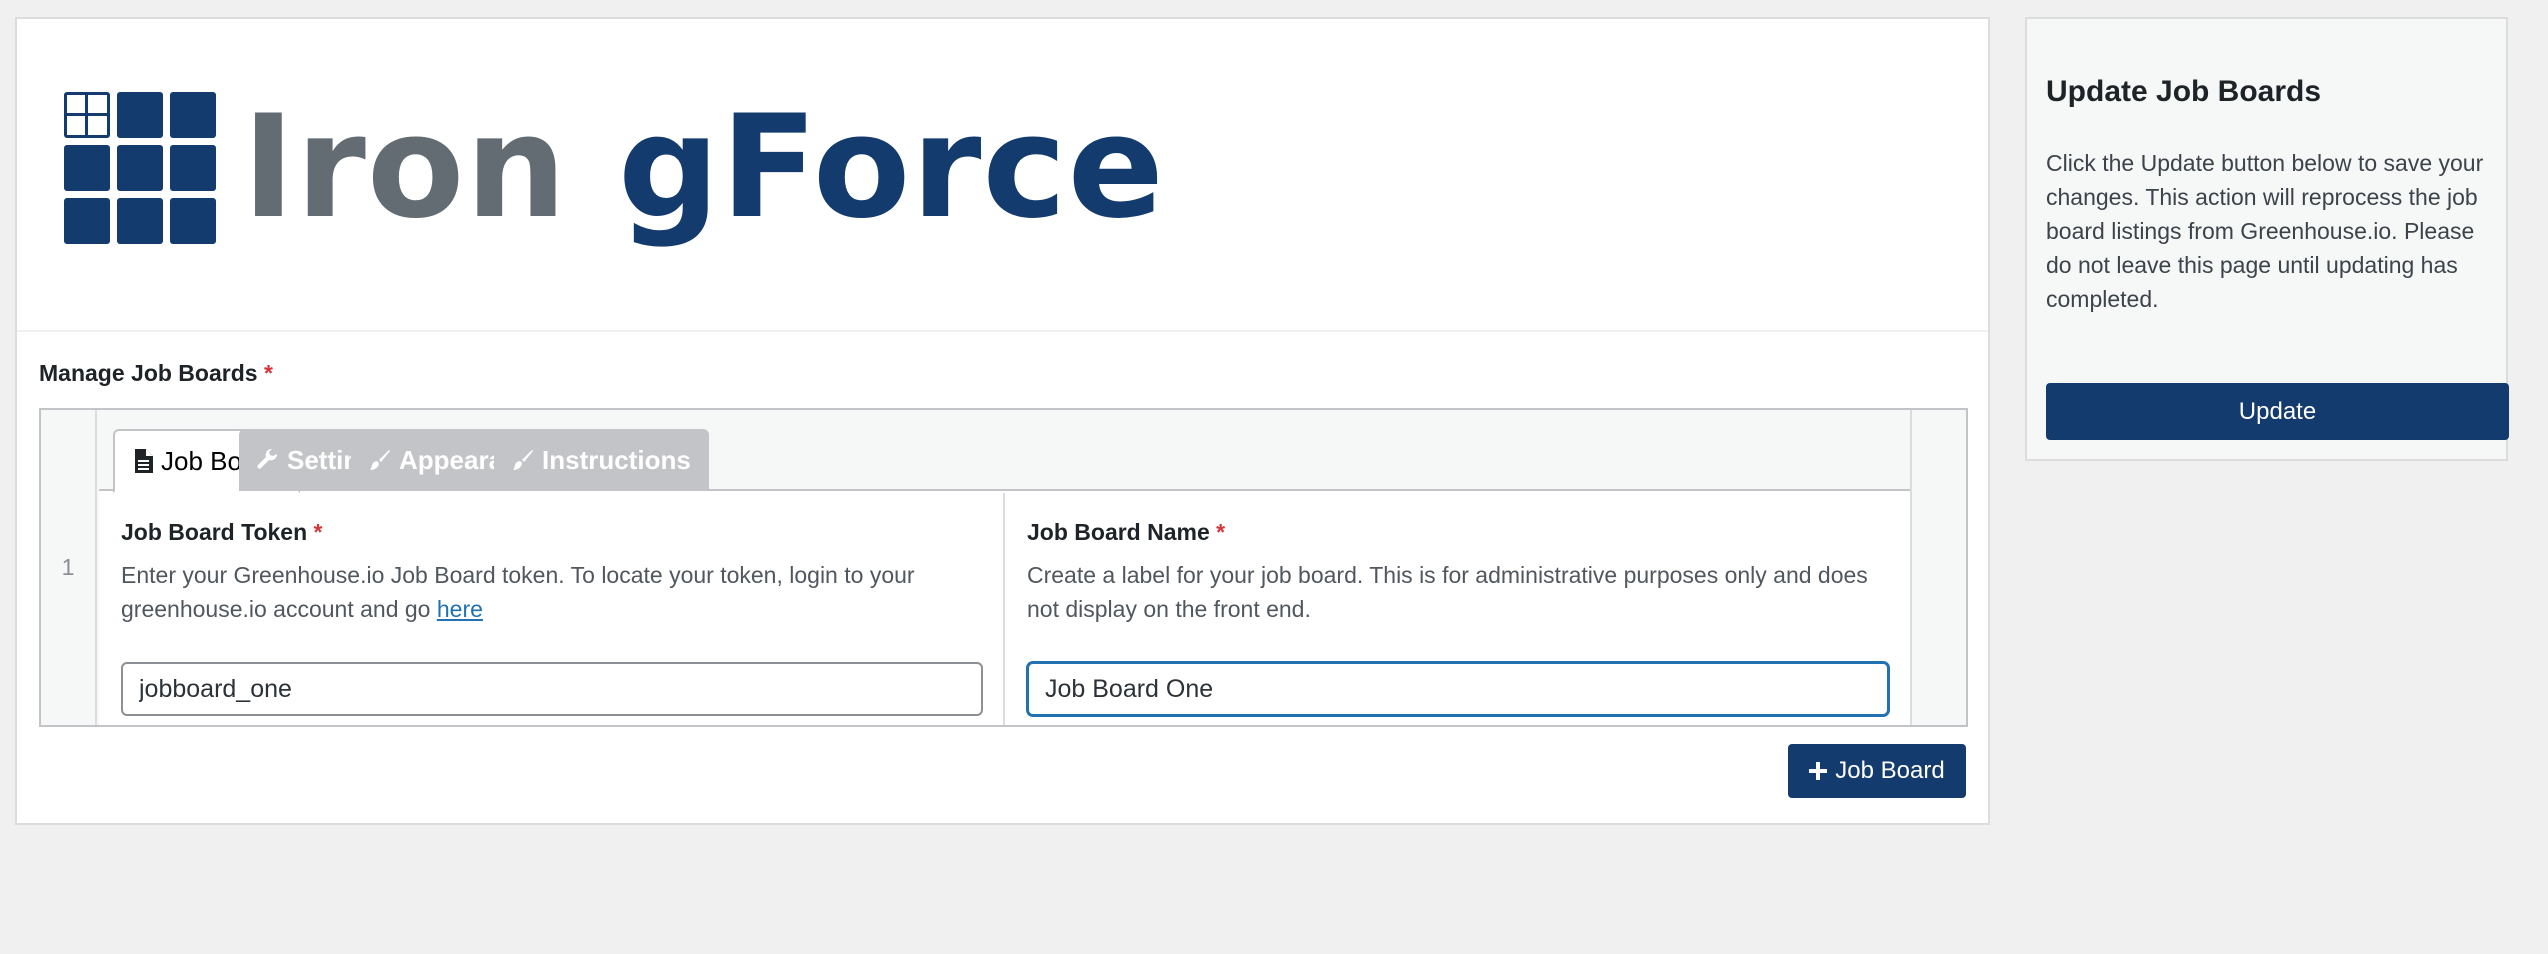 The image size is (2548, 954). What do you see at coordinates (268, 373) in the screenshot?
I see `required-marker: *` at bounding box center [268, 373].